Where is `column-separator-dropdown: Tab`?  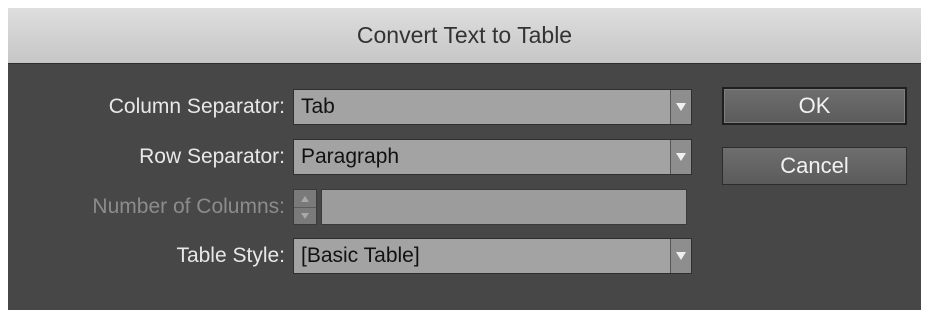 column-separator-dropdown: Tab is located at coordinates (492, 107).